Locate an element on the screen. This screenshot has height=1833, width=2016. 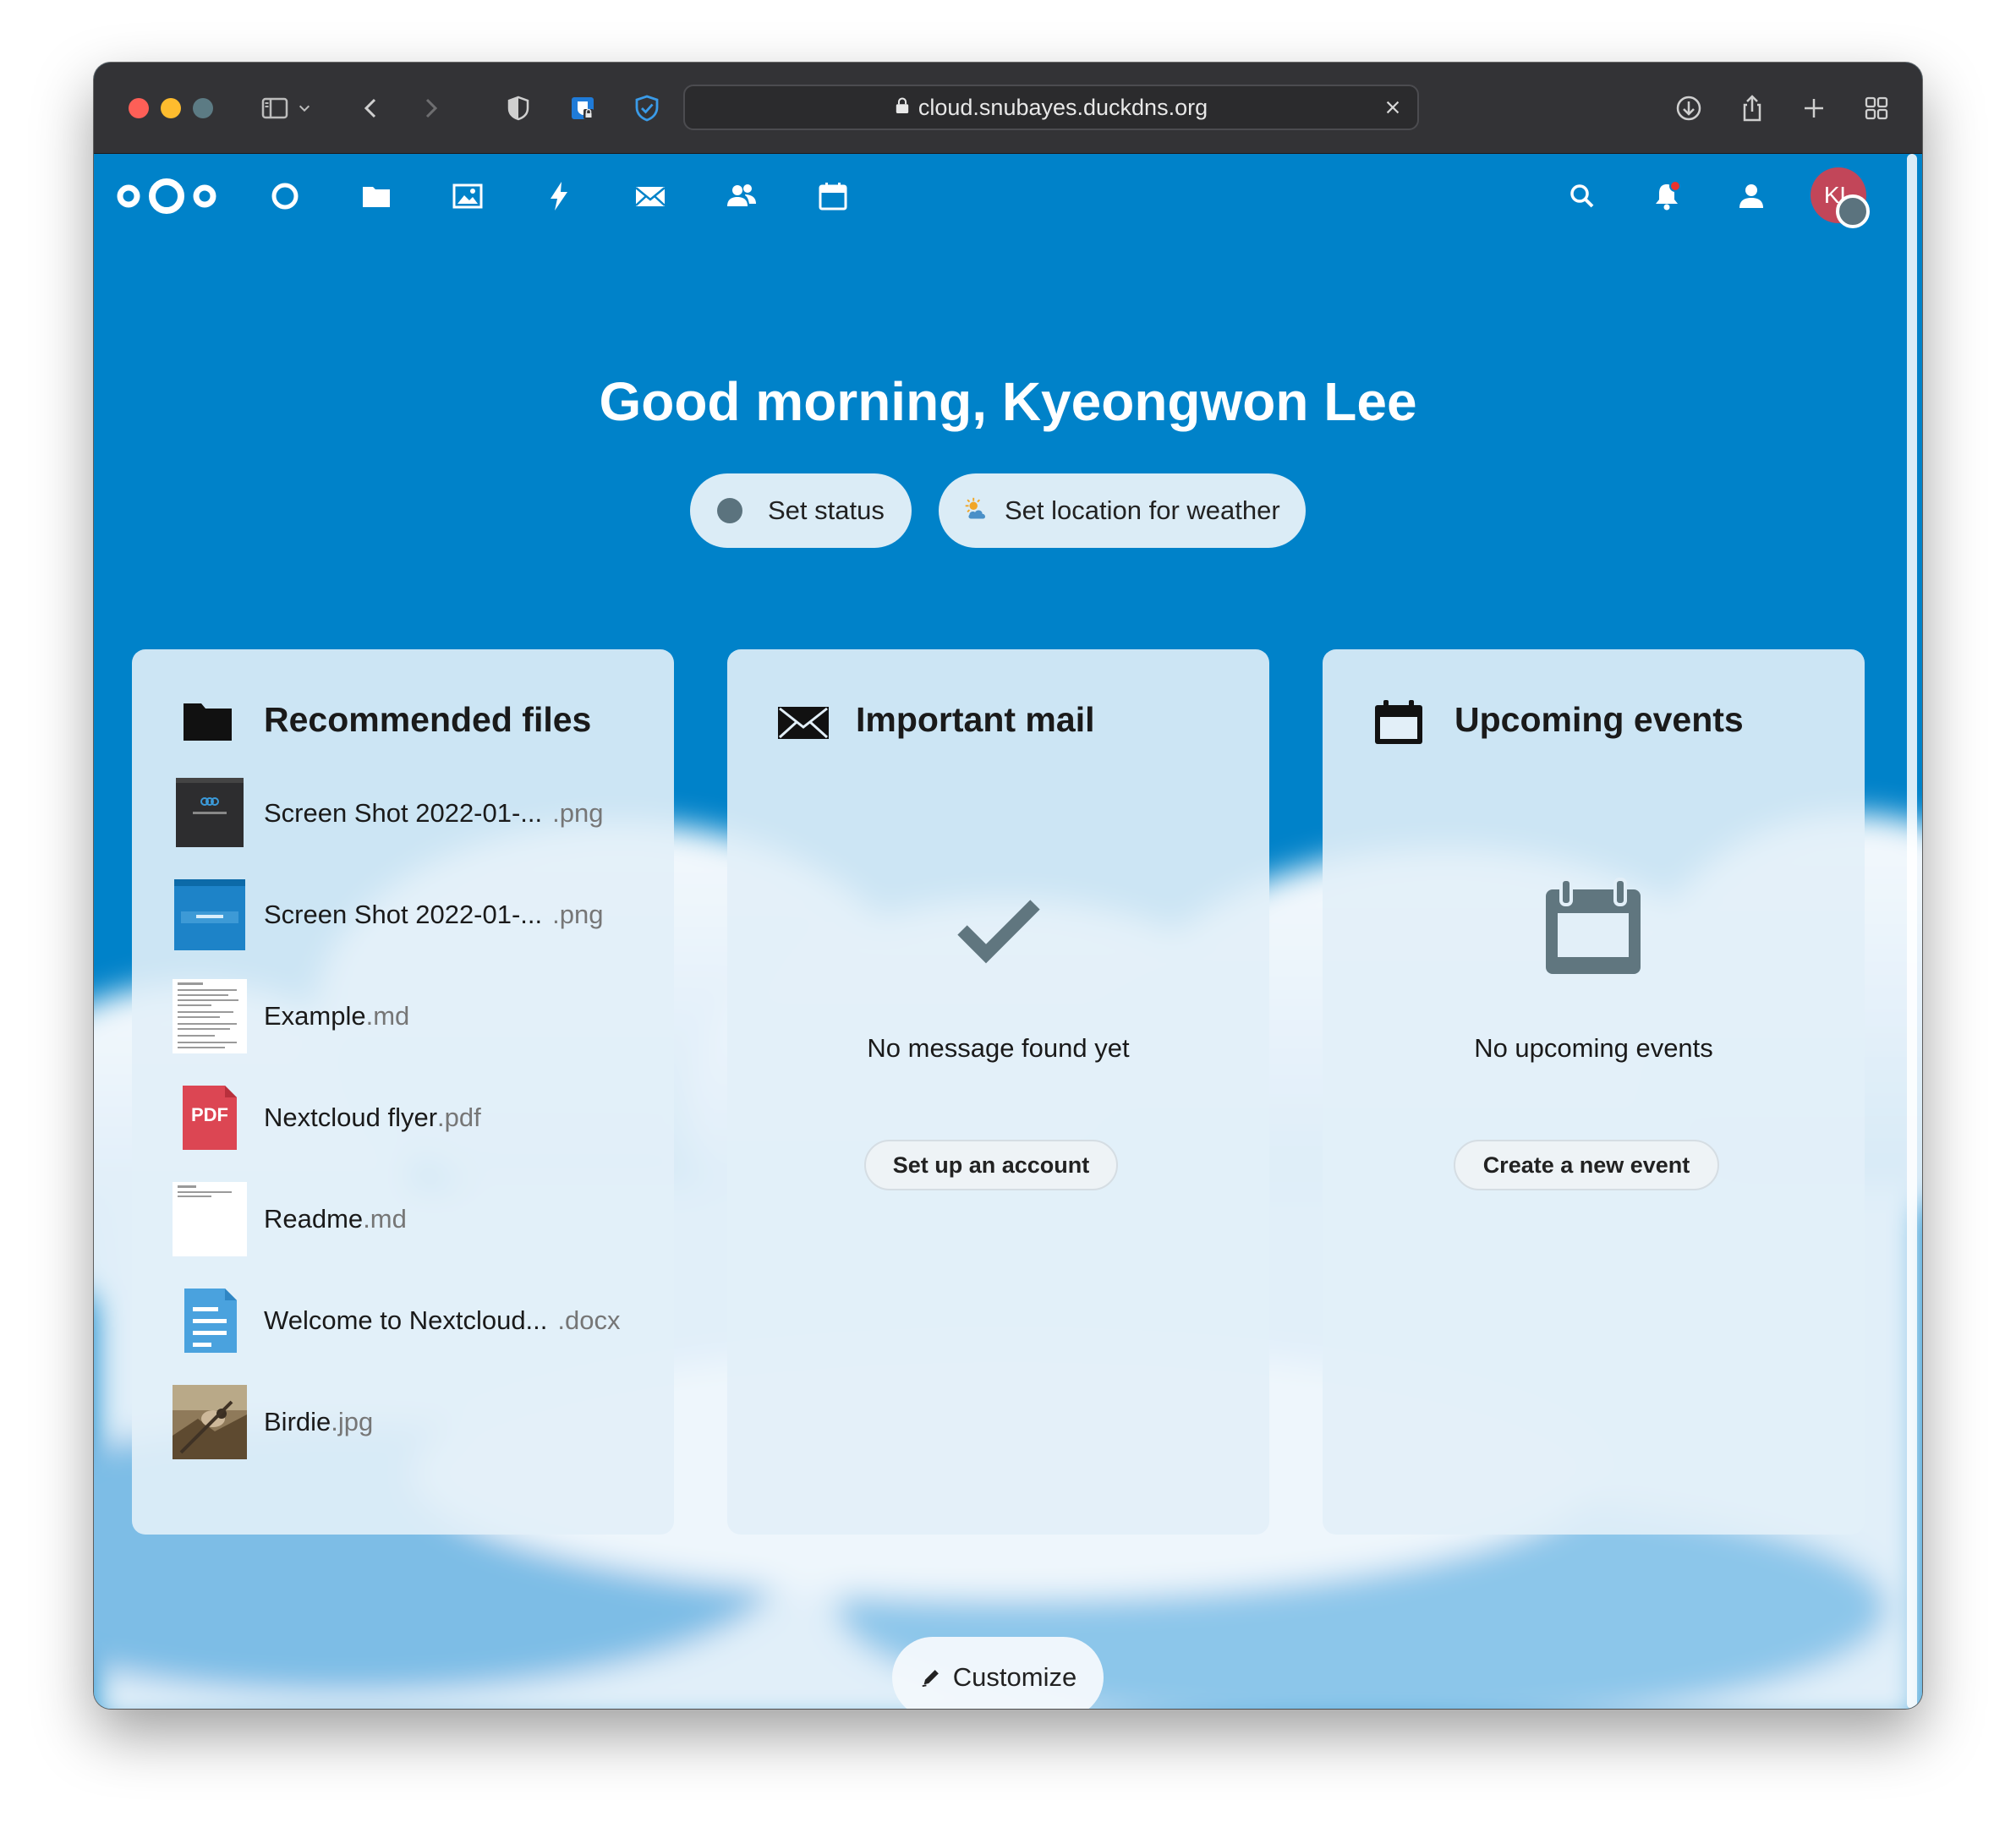
shield-check-extension-icon is located at coordinates (647, 108).